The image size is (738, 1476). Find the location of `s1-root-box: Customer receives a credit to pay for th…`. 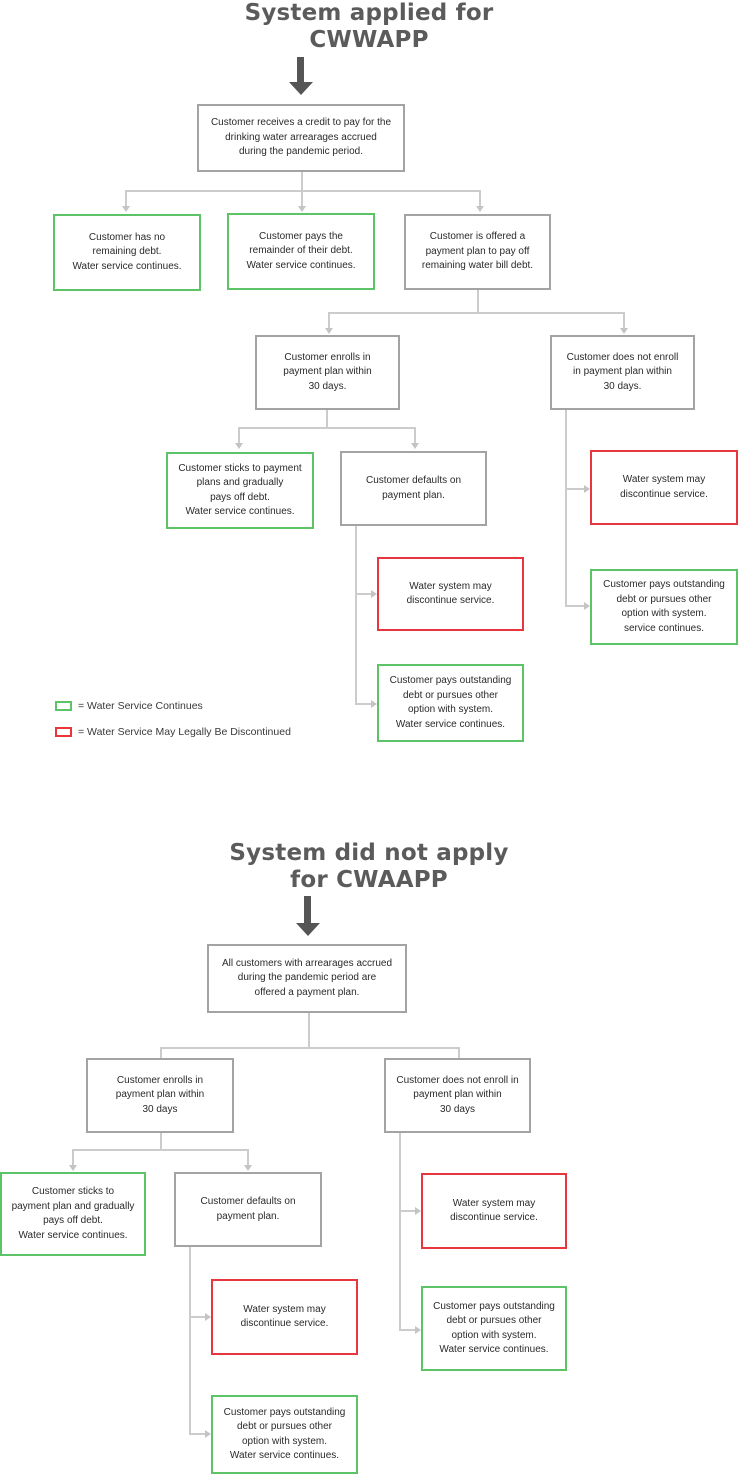

s1-root-box: Customer receives a credit to pay for th… is located at coordinates (301, 138).